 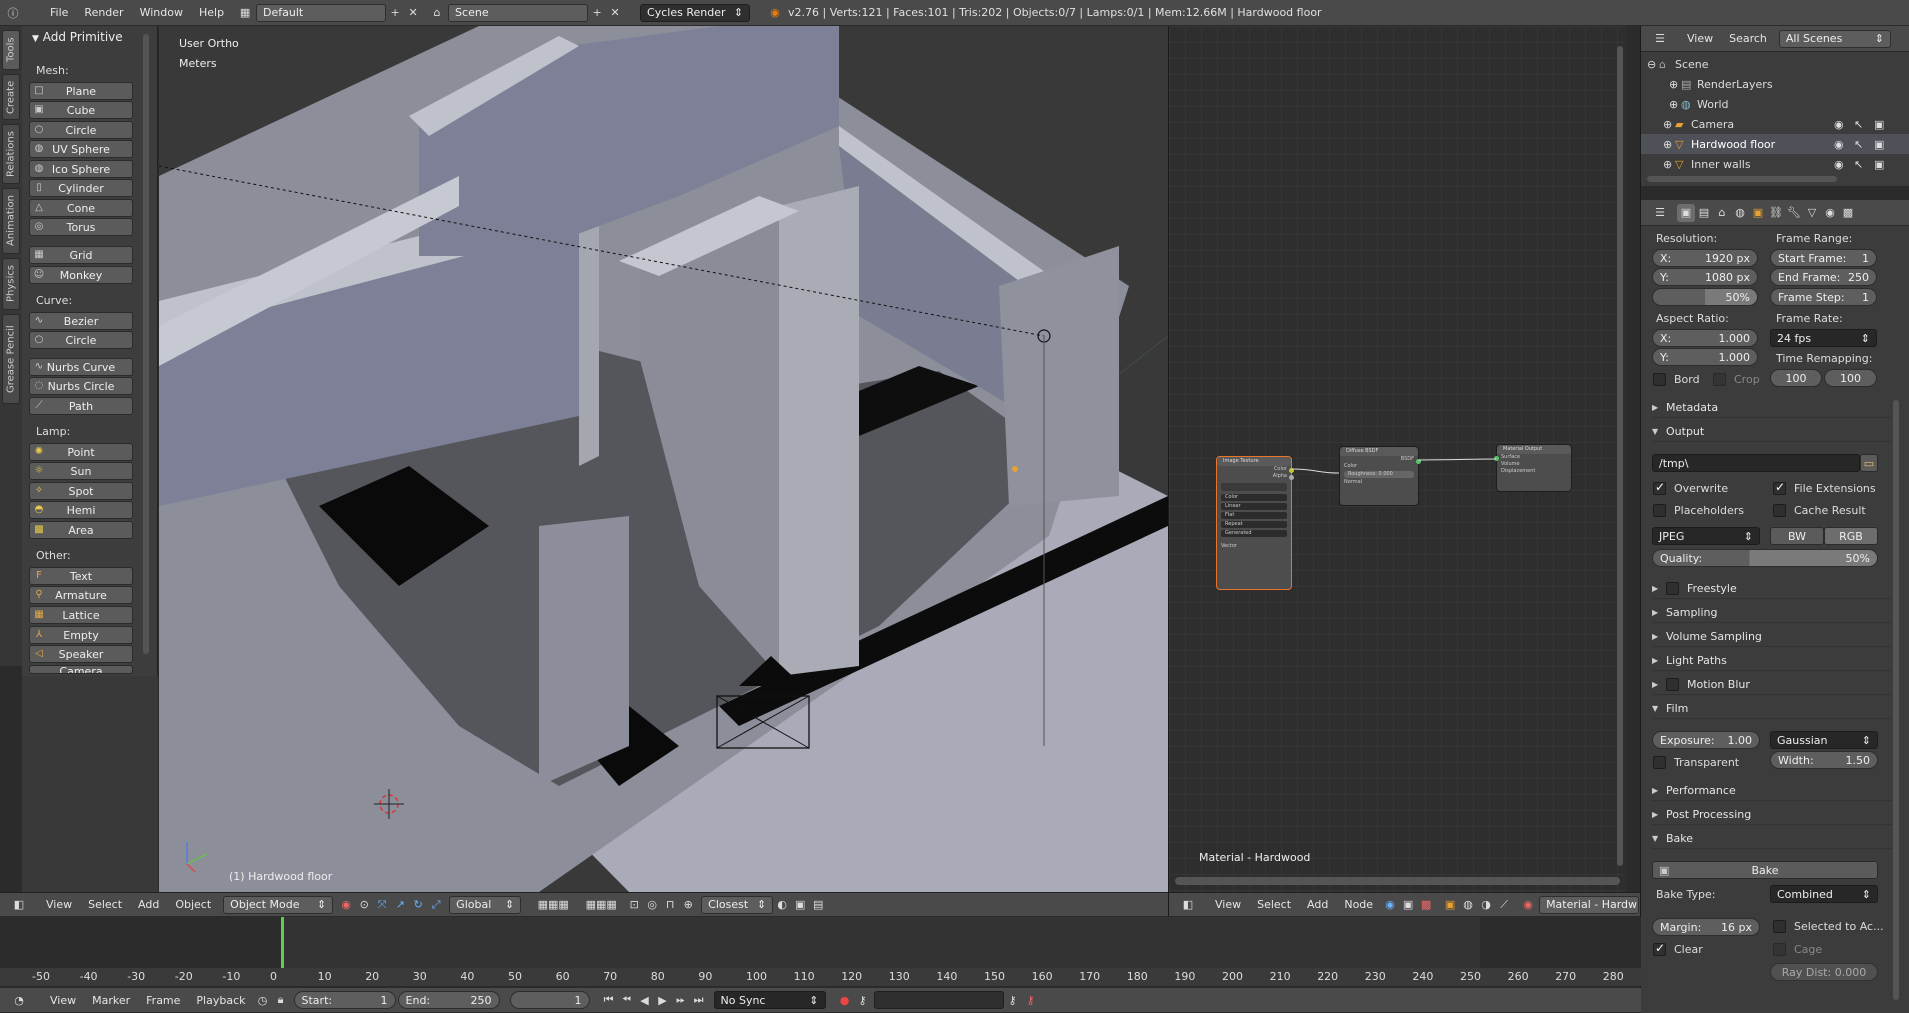 What do you see at coordinates (597, 13) in the screenshot?
I see `add-scene-icon: +` at bounding box center [597, 13].